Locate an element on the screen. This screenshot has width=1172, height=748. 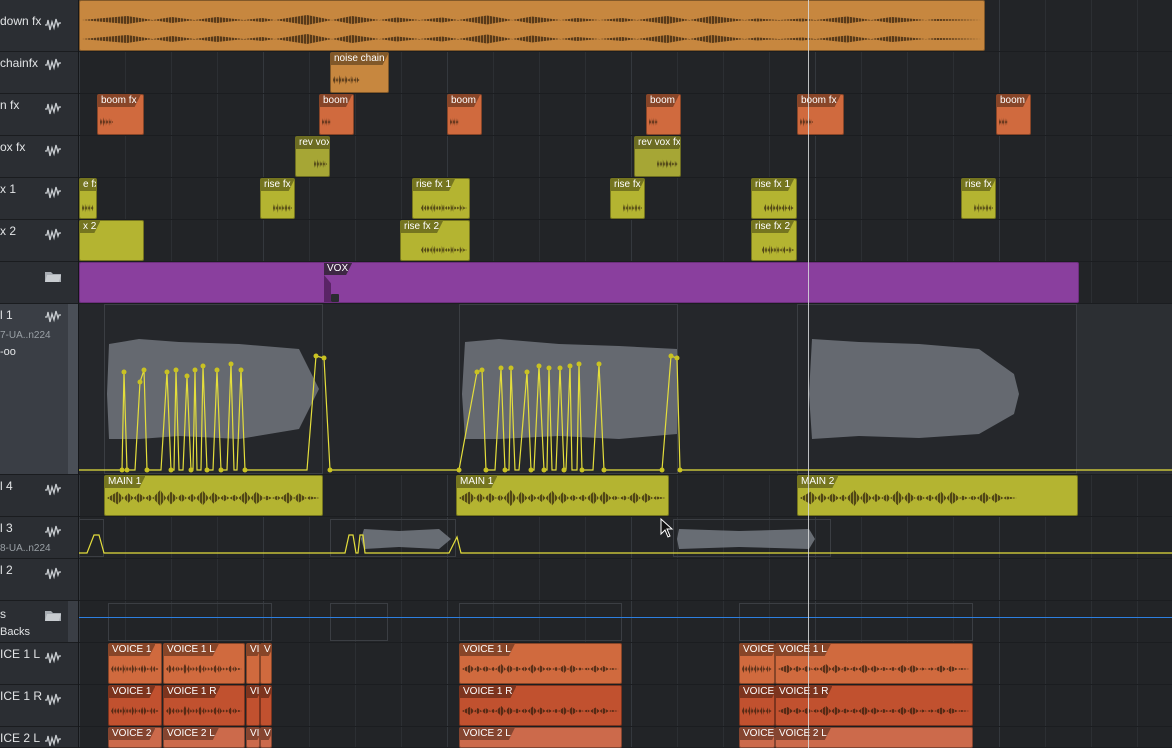
track-header-ice-1-l: ICE 1 L is located at coordinates (39, 664).